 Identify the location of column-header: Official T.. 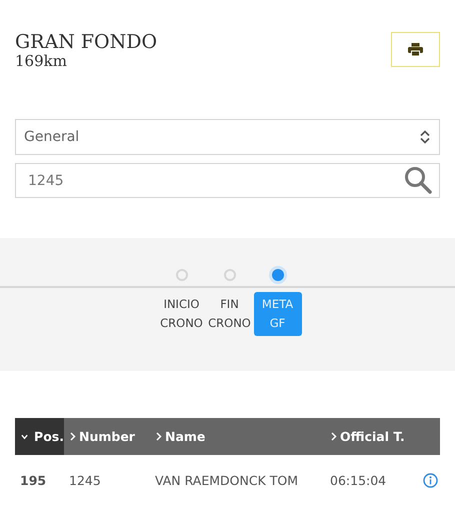
(371, 436).